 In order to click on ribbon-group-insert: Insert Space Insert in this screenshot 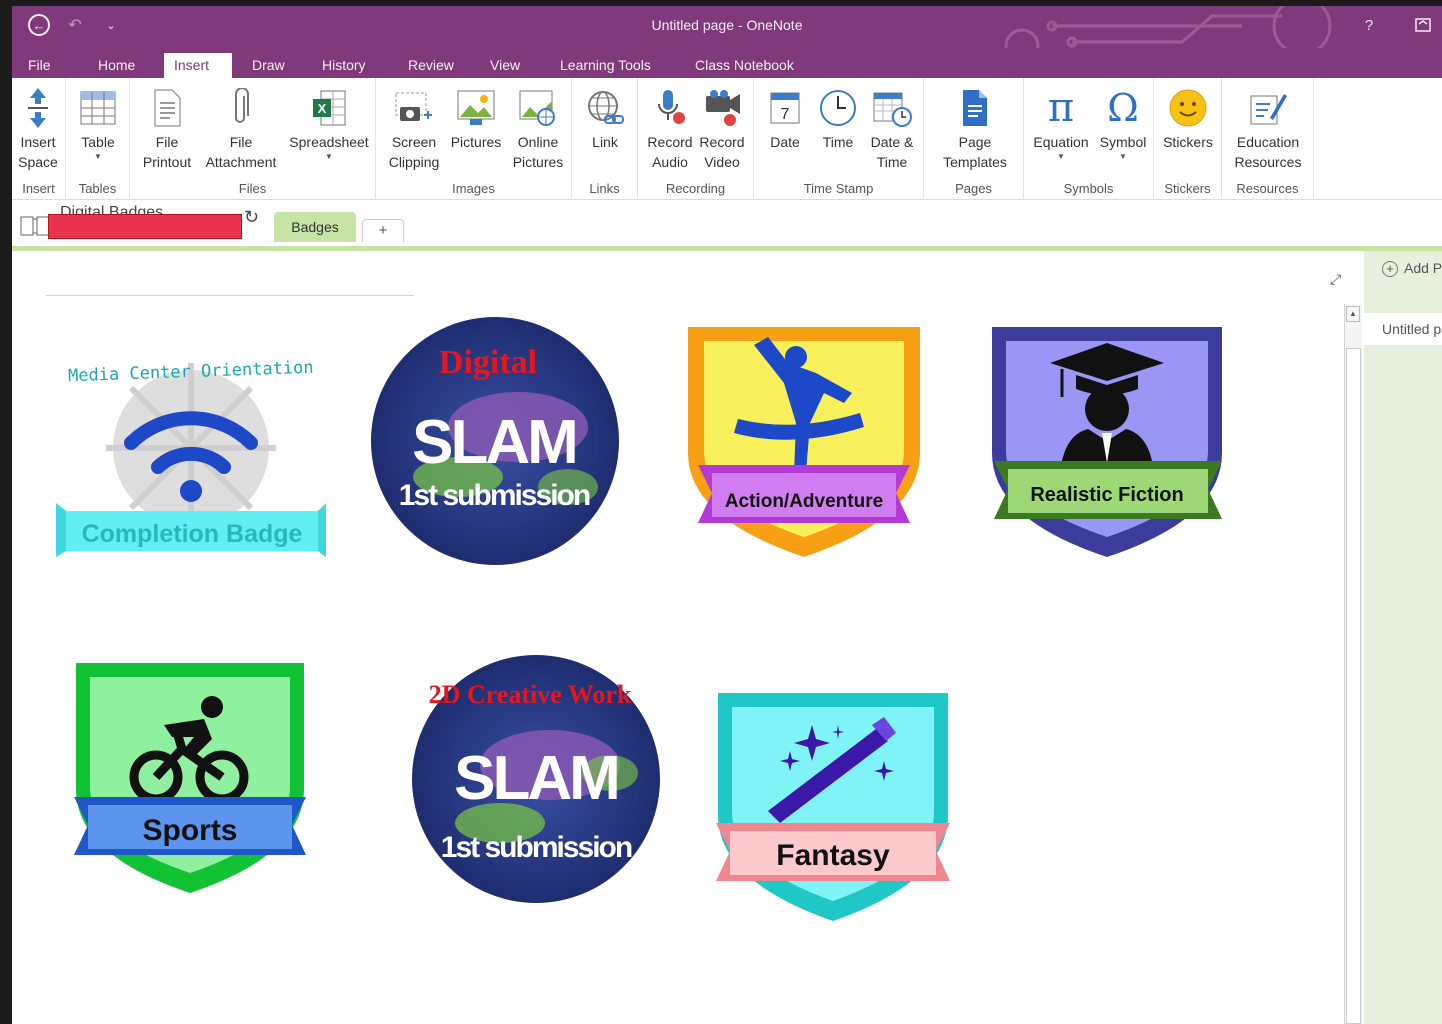, I will do `click(39, 138)`.